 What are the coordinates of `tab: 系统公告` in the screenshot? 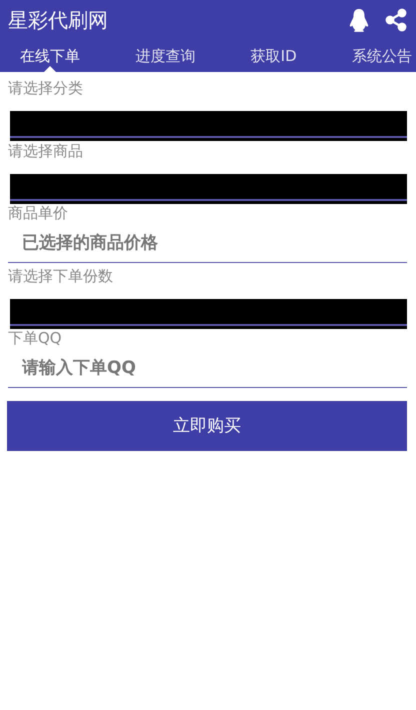 It's located at (382, 56).